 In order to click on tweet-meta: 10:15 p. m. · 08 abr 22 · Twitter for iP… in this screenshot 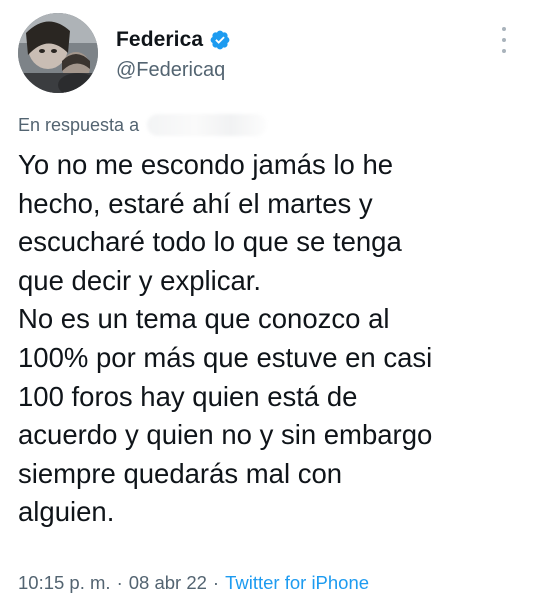, I will do `click(193, 583)`.